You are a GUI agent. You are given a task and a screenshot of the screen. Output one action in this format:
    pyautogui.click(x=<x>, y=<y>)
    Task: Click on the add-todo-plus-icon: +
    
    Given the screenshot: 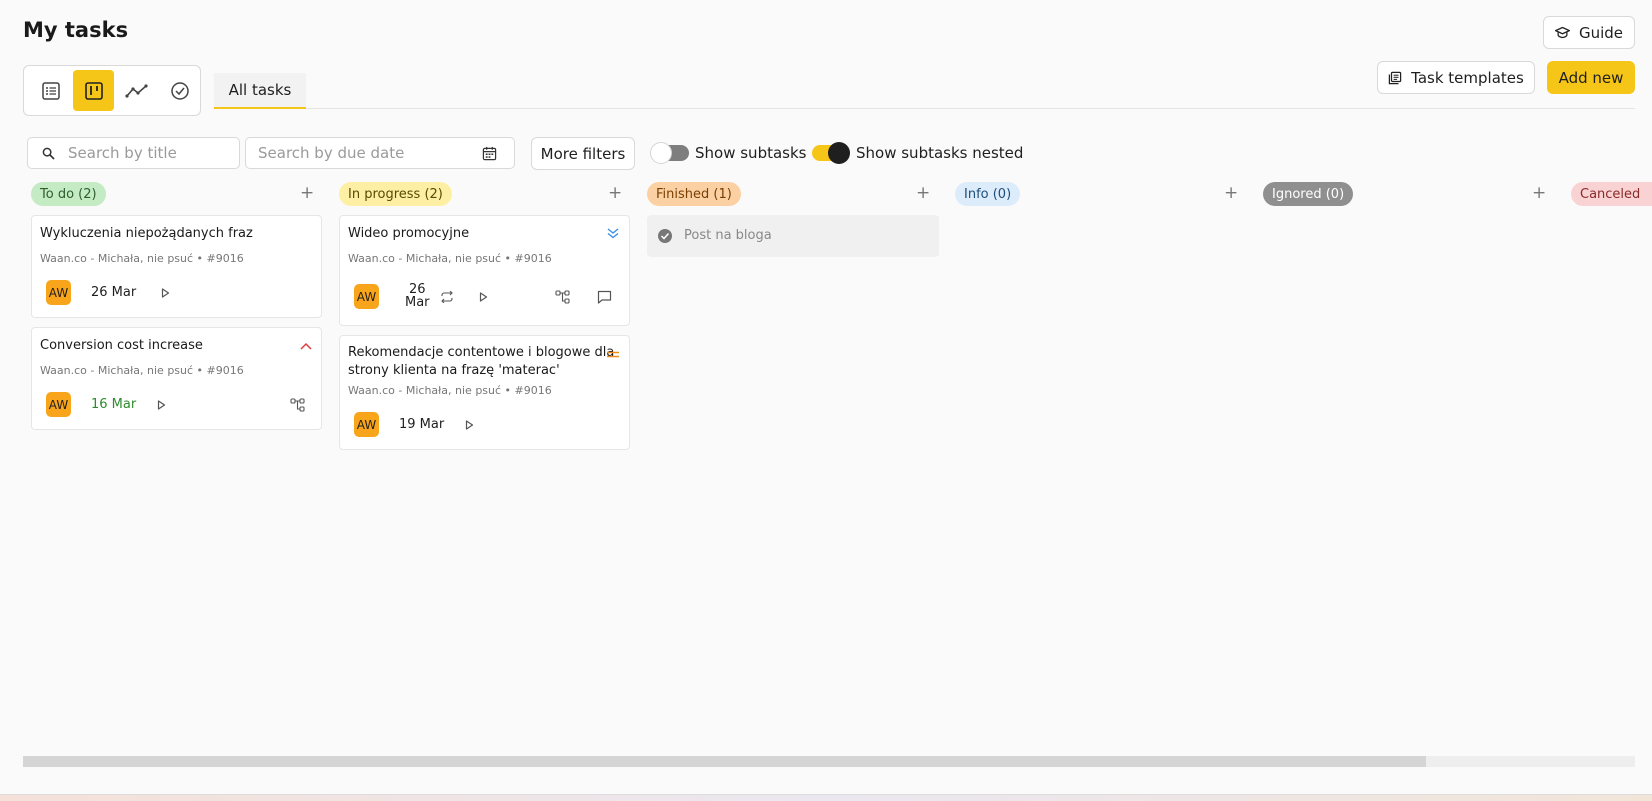 What is the action you would take?
    pyautogui.click(x=307, y=193)
    